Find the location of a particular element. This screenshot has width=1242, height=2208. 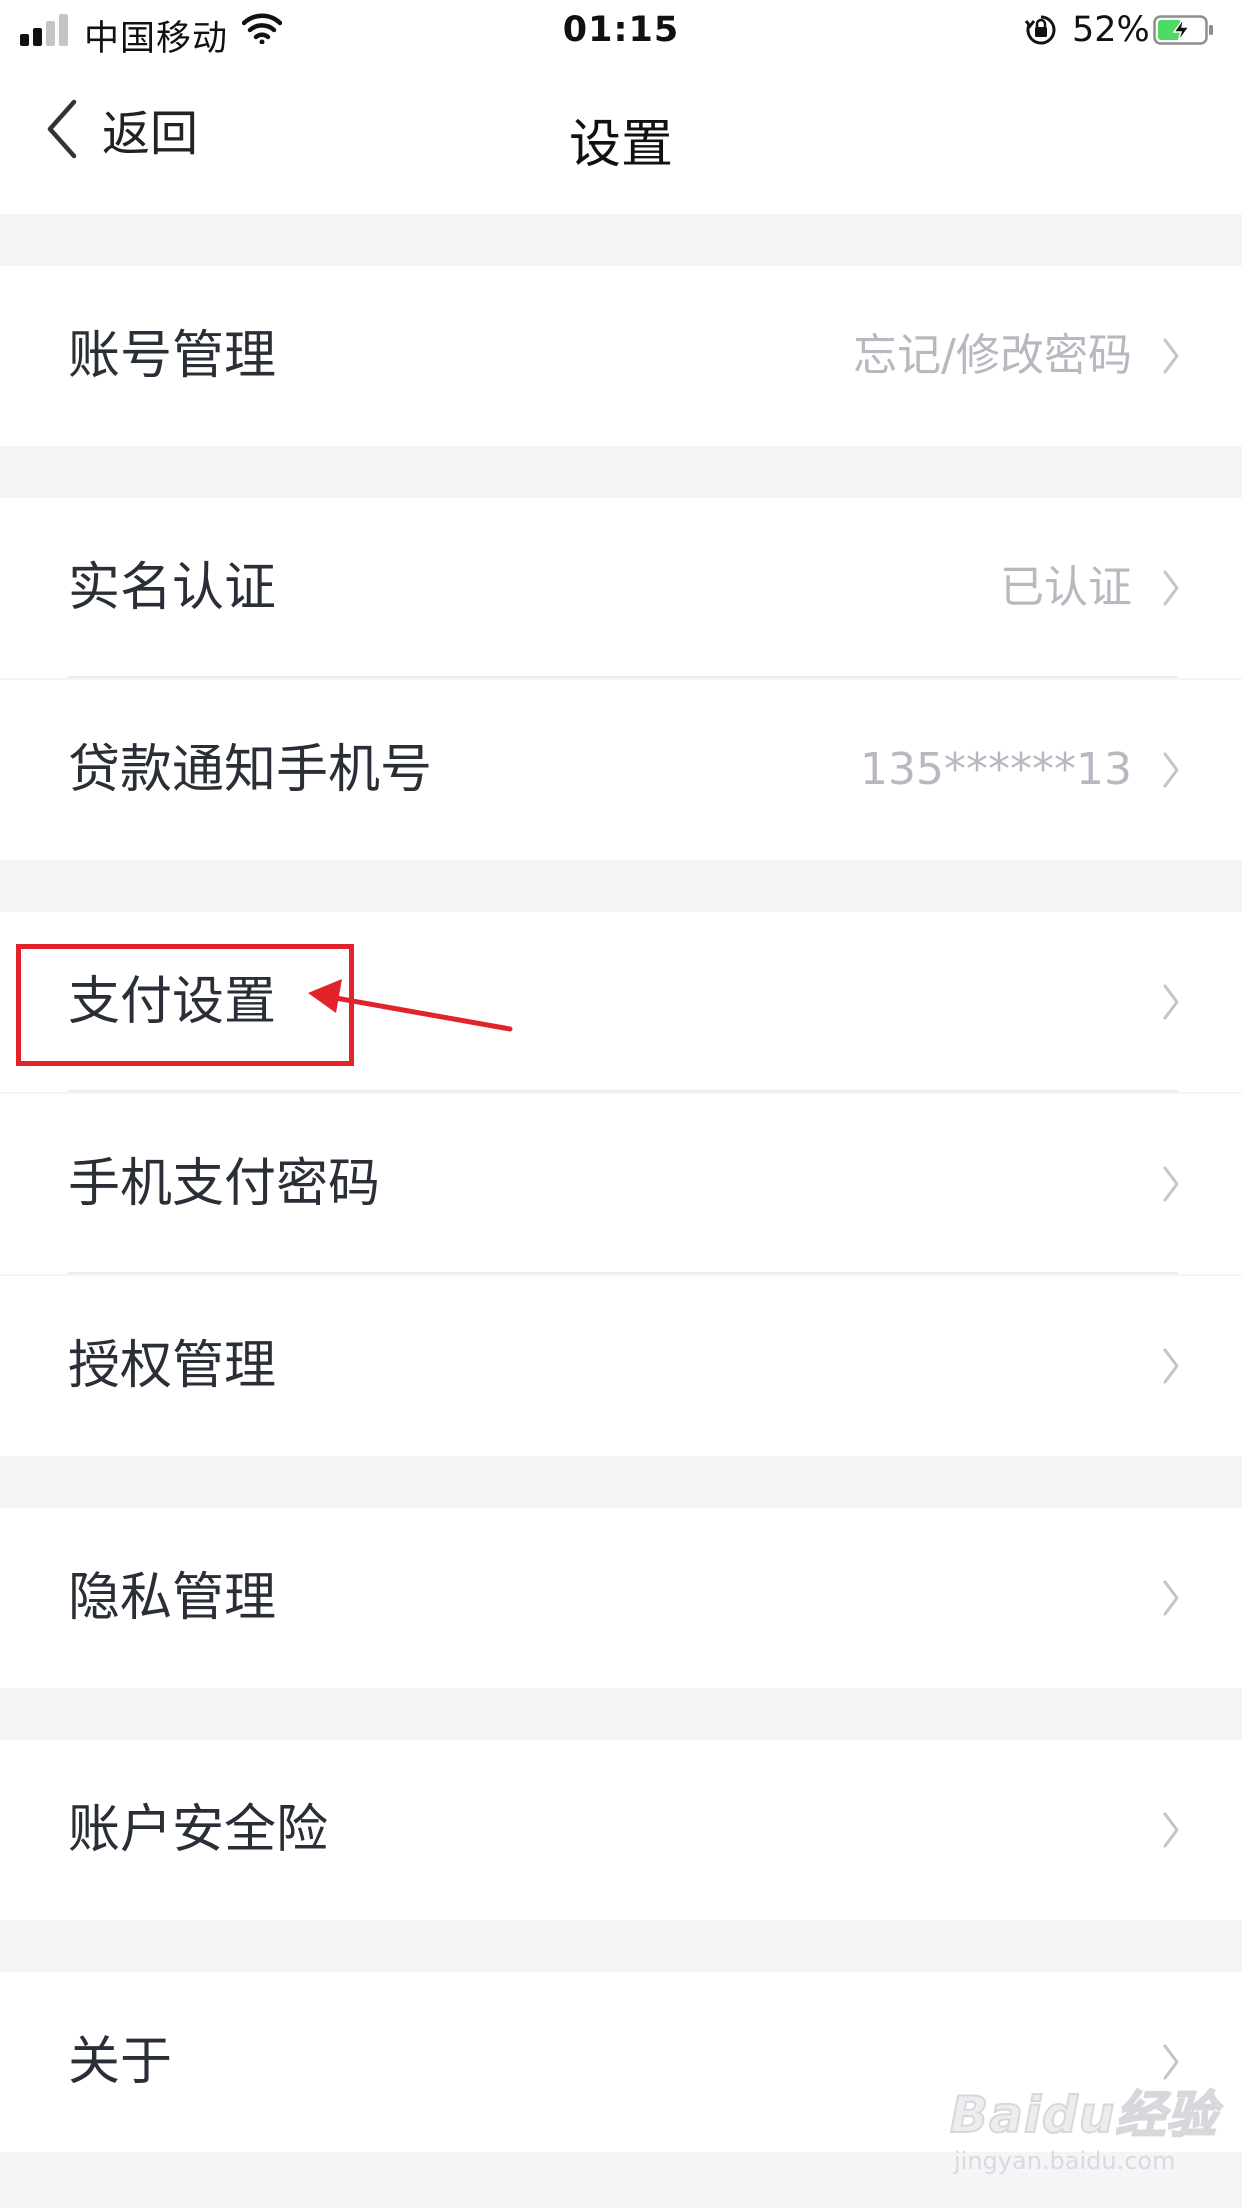

settings-item-label: 关于 is located at coordinates (120, 2062).